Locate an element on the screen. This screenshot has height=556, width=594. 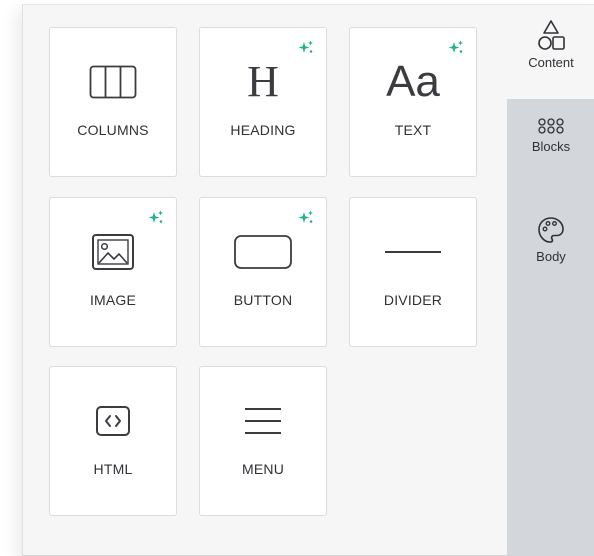
tile-label: DIVIDER is located at coordinates (413, 300).